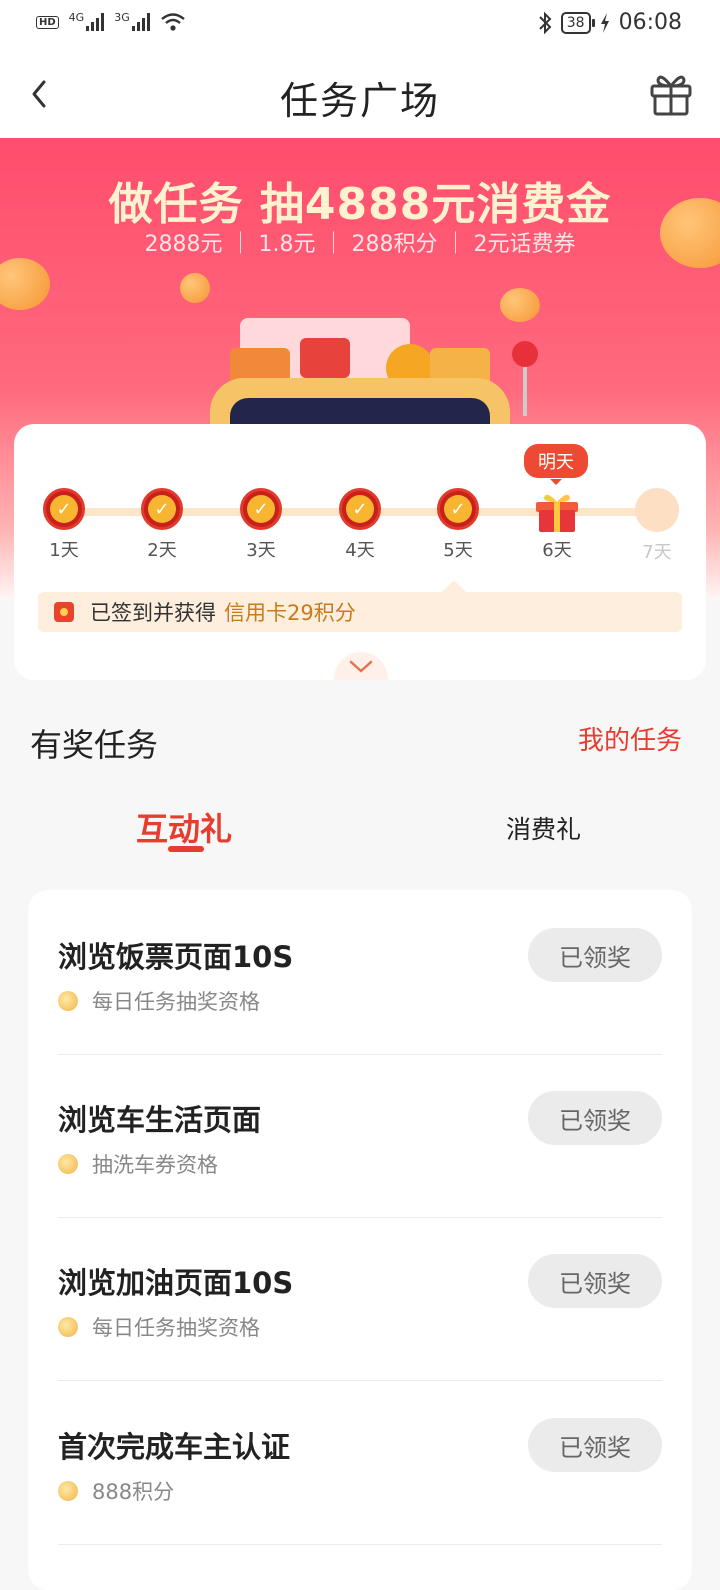 The width and height of the screenshot is (720, 1590). Describe the element at coordinates (360, 612) in the screenshot. I see `signin-notice: 已签到并获得 信用卡29积分` at that location.